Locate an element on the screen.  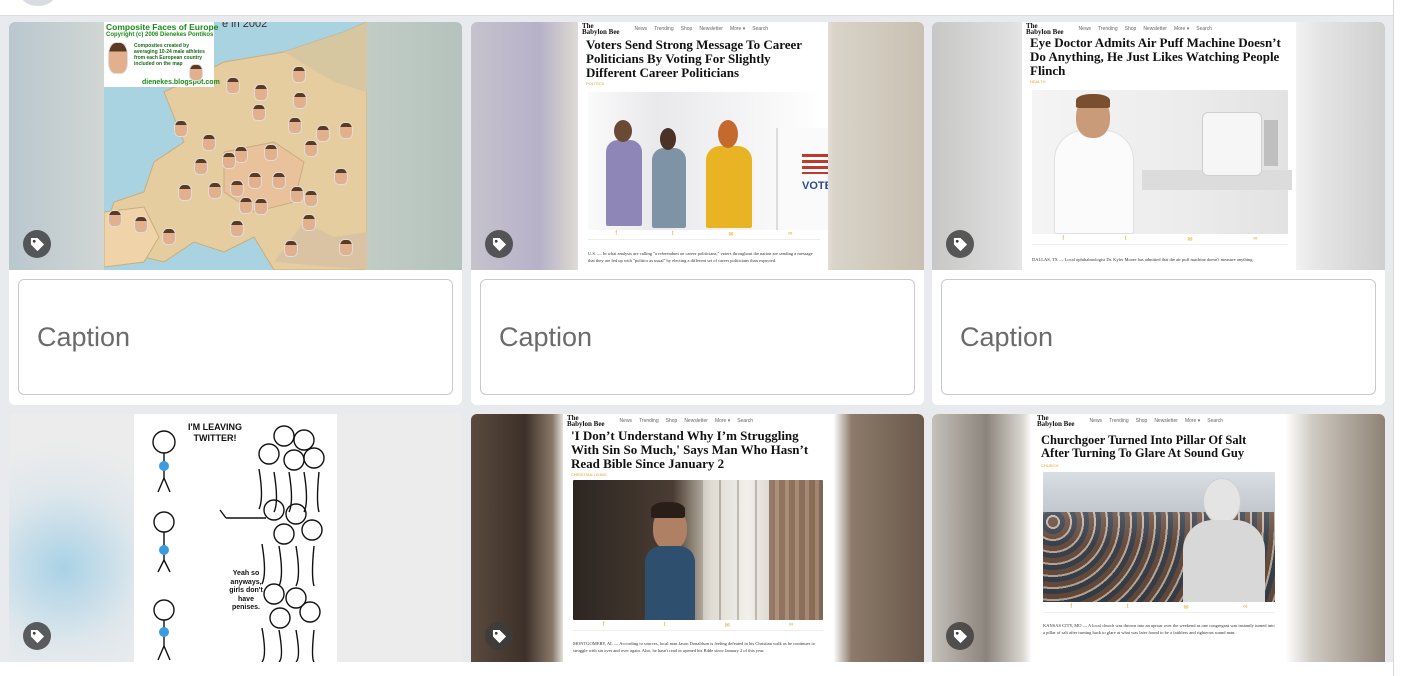
comic-drawing is located at coordinates (238, 543).